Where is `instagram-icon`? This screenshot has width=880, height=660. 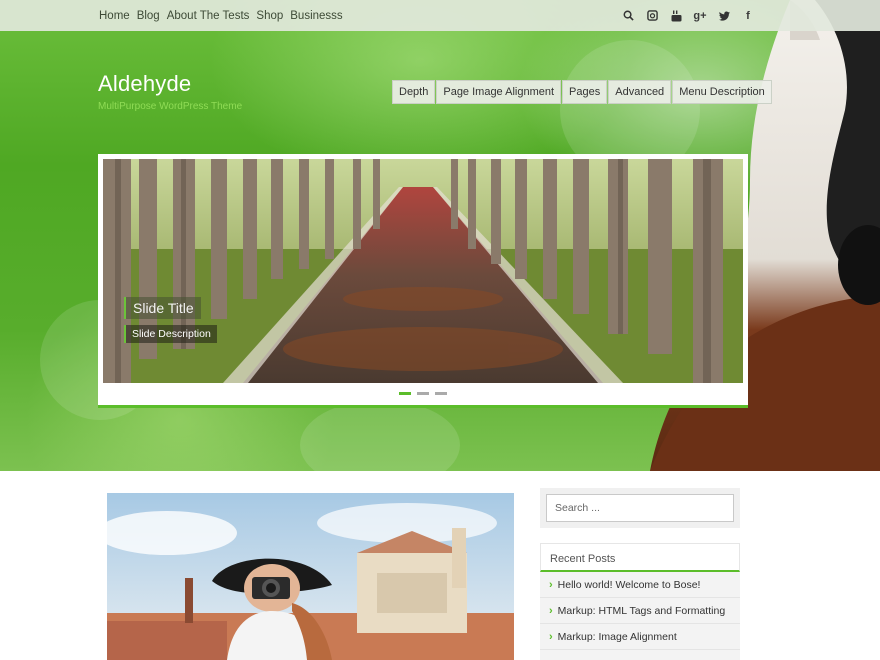
instagram-icon is located at coordinates (652, 16).